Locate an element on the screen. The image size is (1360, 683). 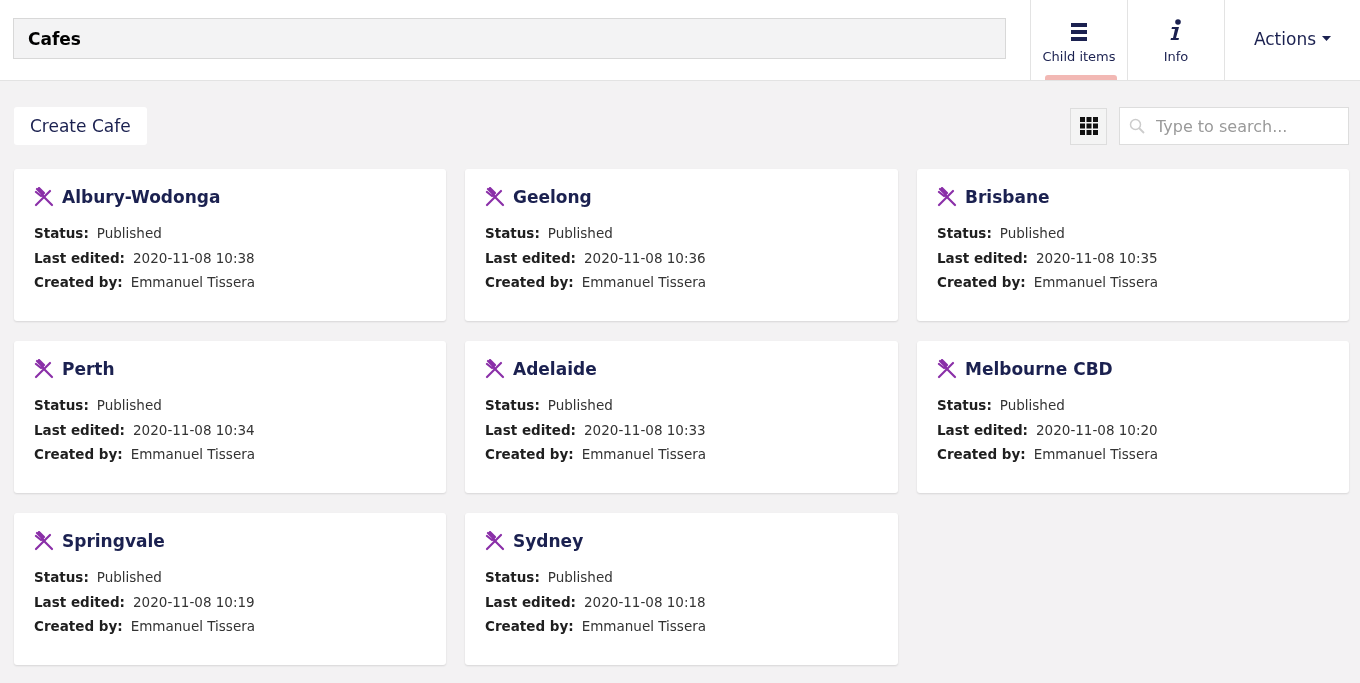
cafe-card: Albury-Wodonga Status: Published Last edited: 2020-11-08 10:38 Created by: Emmanuel Tissera is located at coordinates (230, 245).